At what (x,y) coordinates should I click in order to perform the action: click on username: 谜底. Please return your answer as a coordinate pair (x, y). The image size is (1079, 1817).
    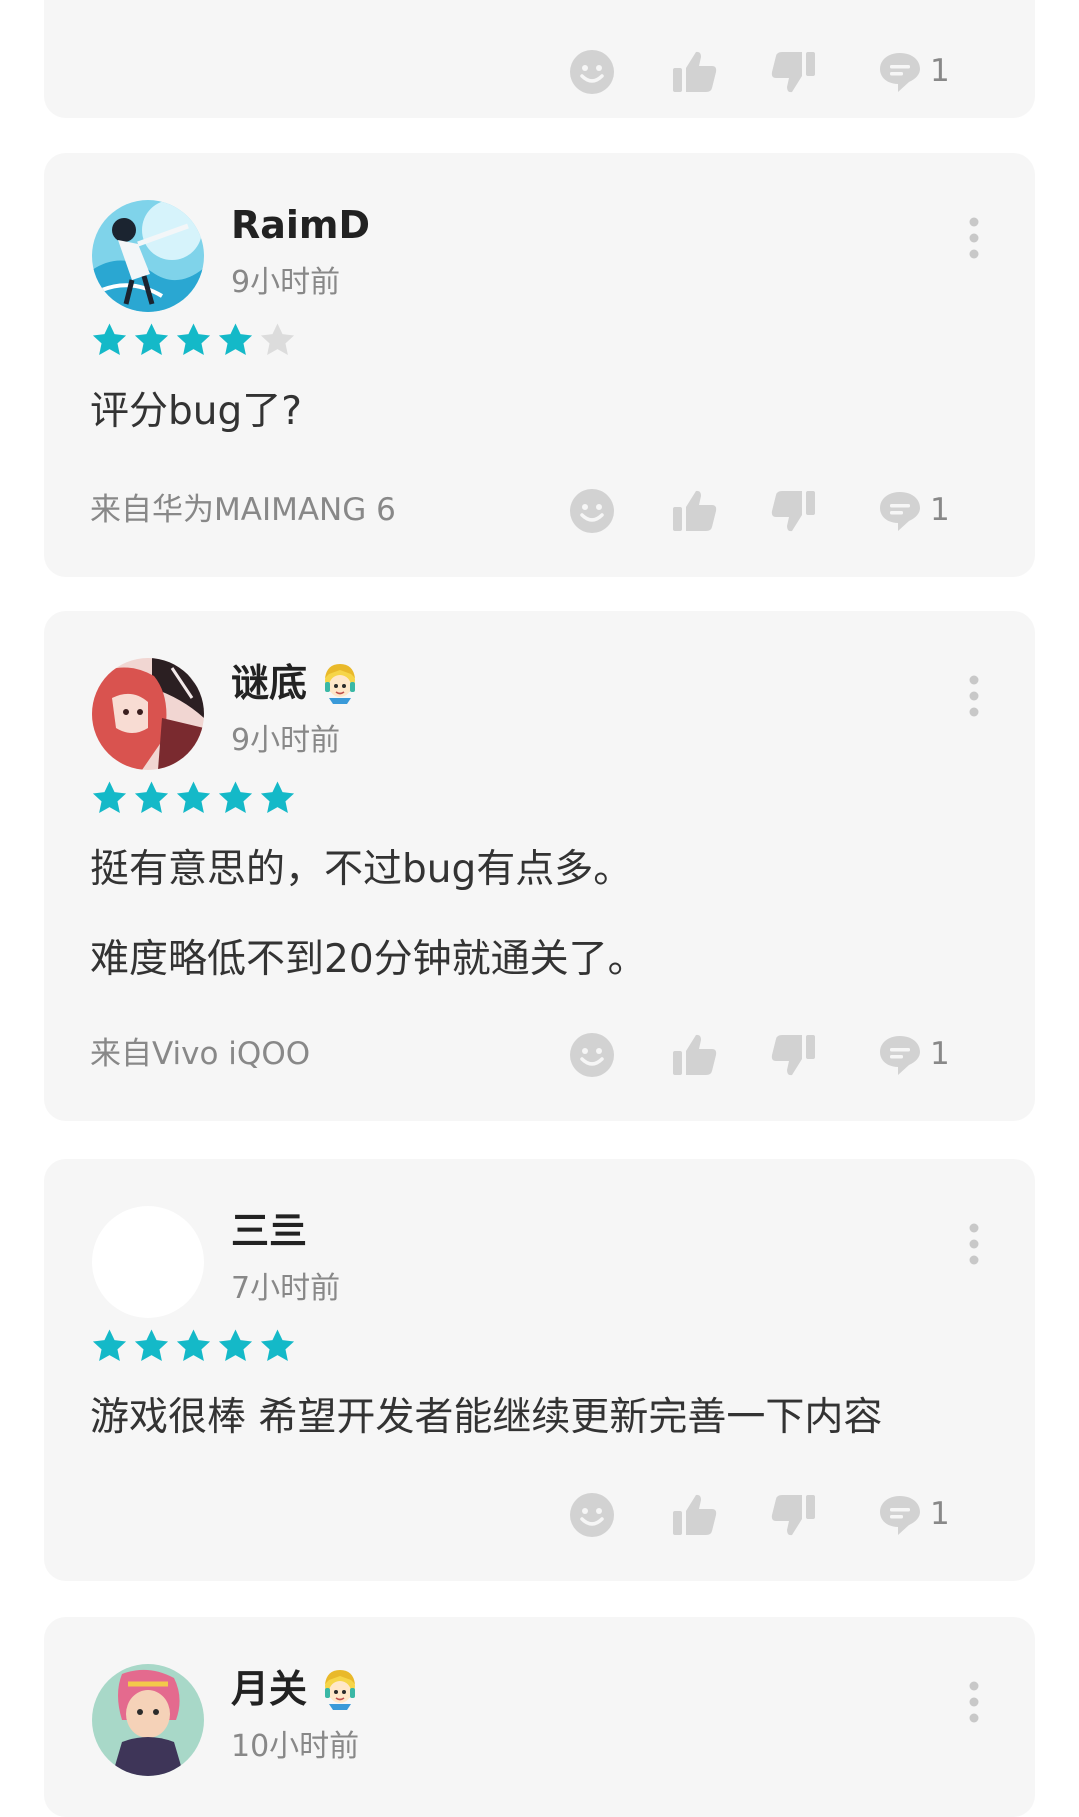
    Looking at the image, I should click on (297, 683).